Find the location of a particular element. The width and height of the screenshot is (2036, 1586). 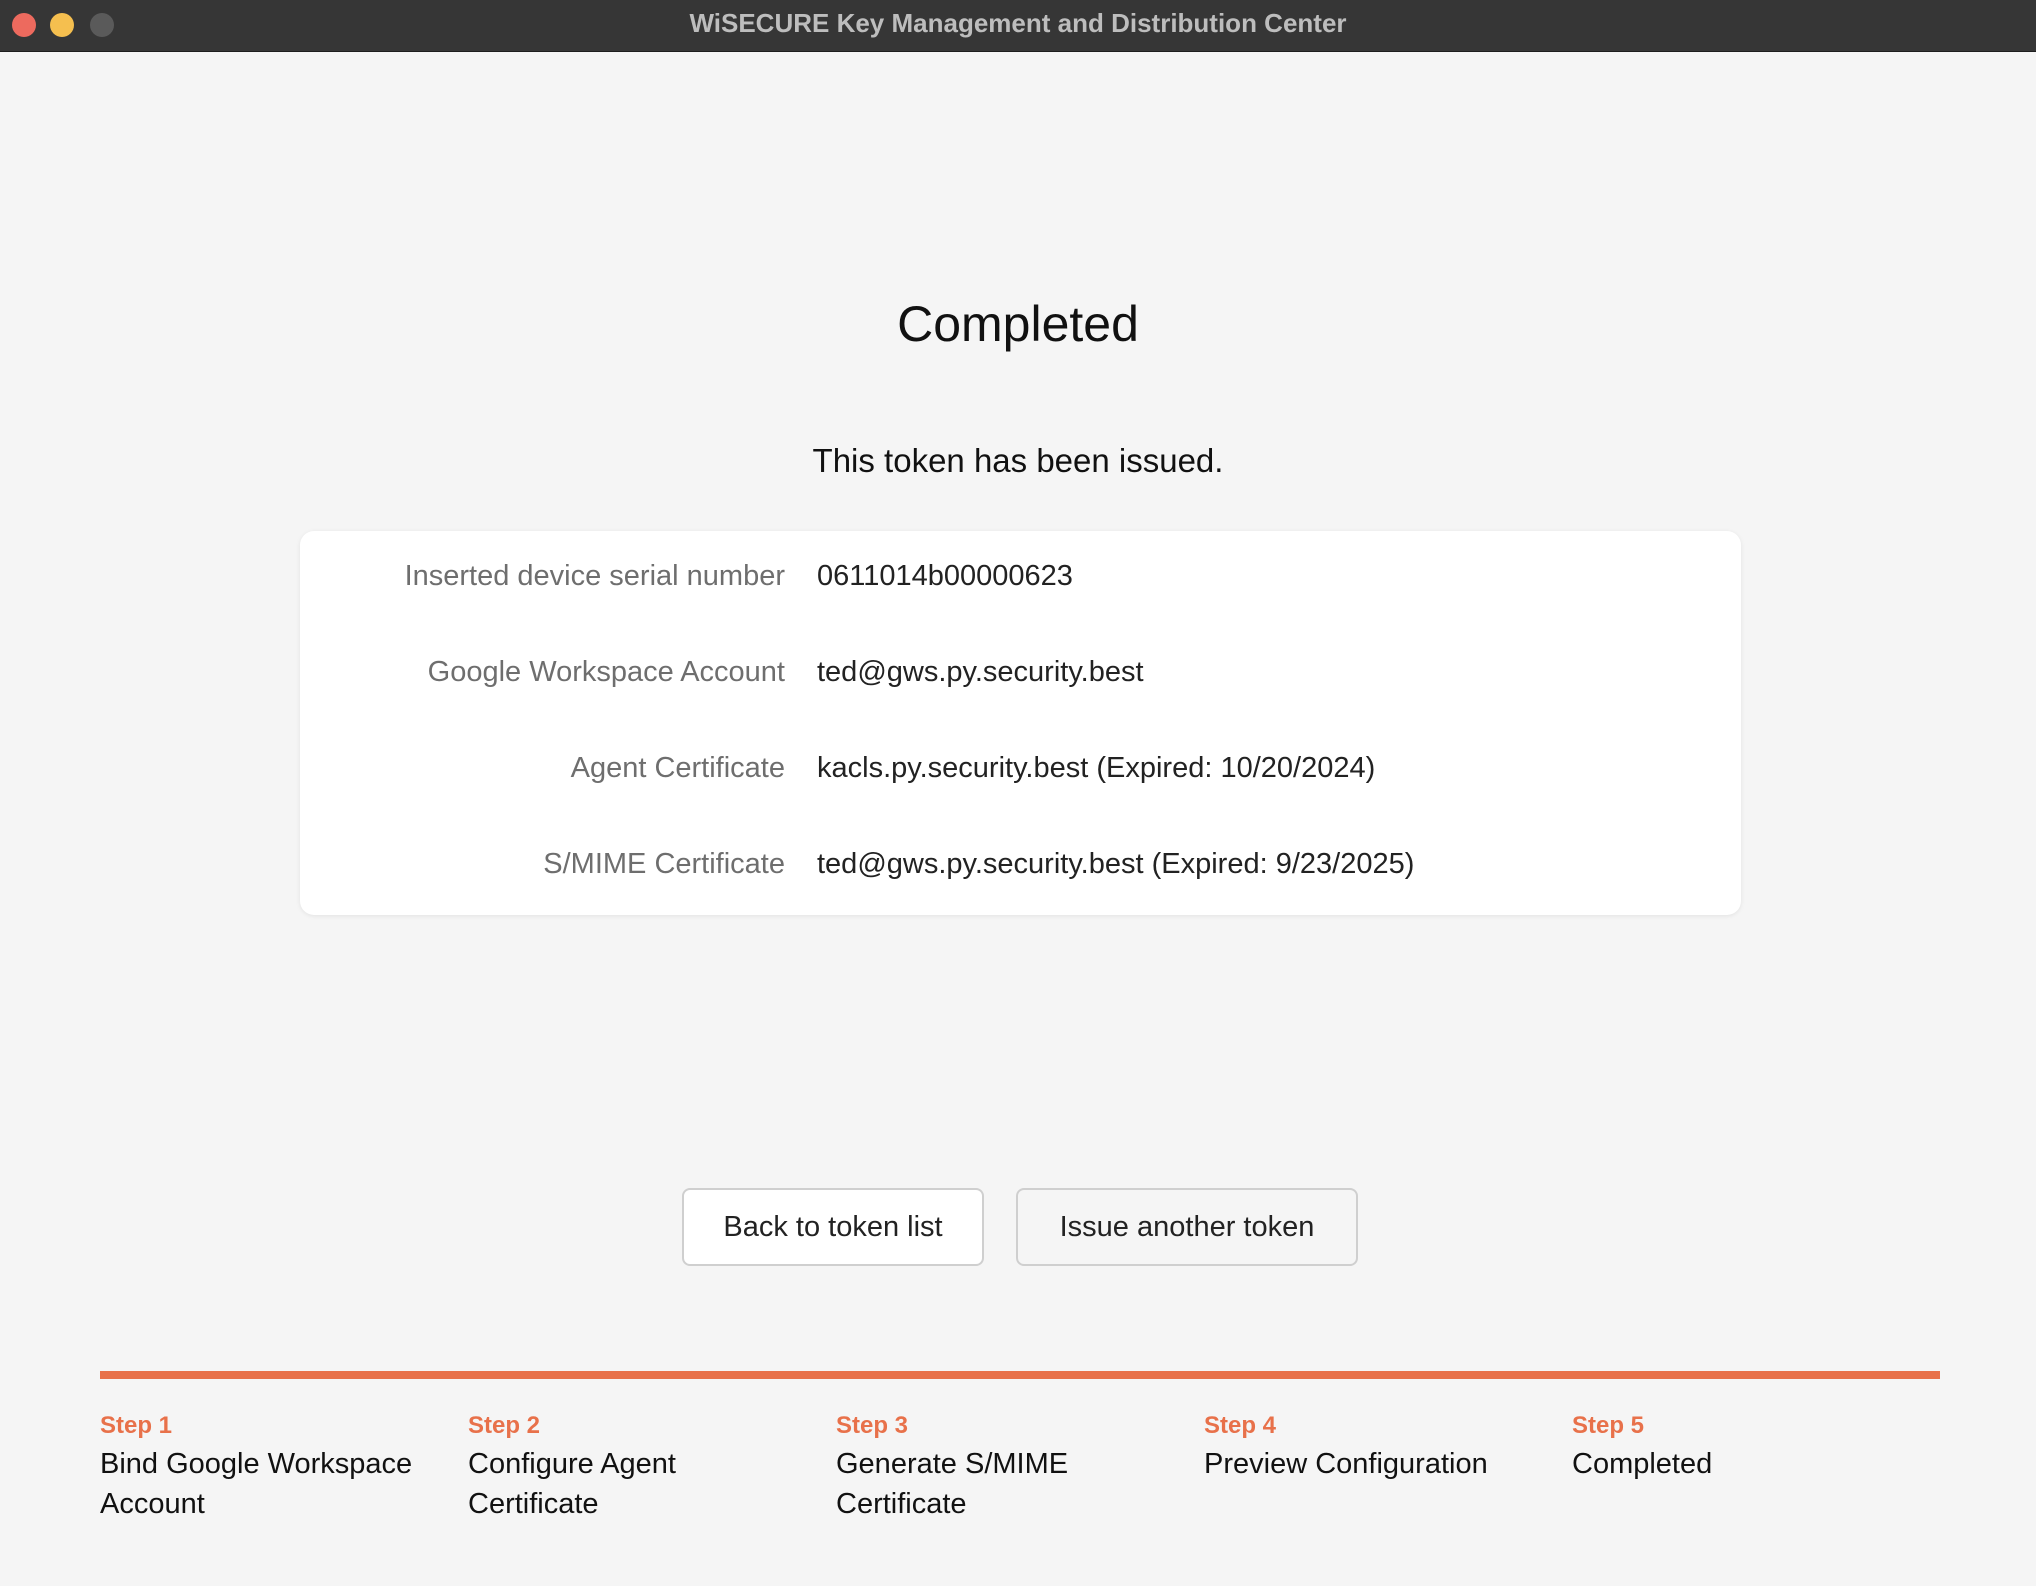

step-progress-bar is located at coordinates (1020, 1375).